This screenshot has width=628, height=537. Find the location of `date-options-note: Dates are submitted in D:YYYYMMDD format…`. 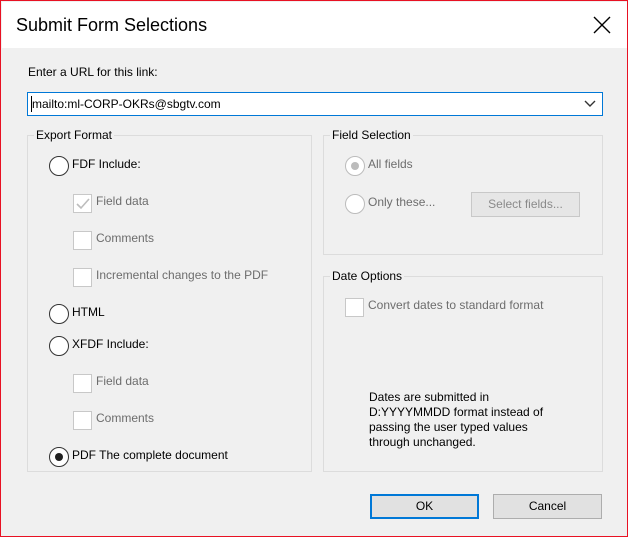

date-options-note: Dates are submitted in D:YYYYMMDD format… is located at coordinates (469, 420).